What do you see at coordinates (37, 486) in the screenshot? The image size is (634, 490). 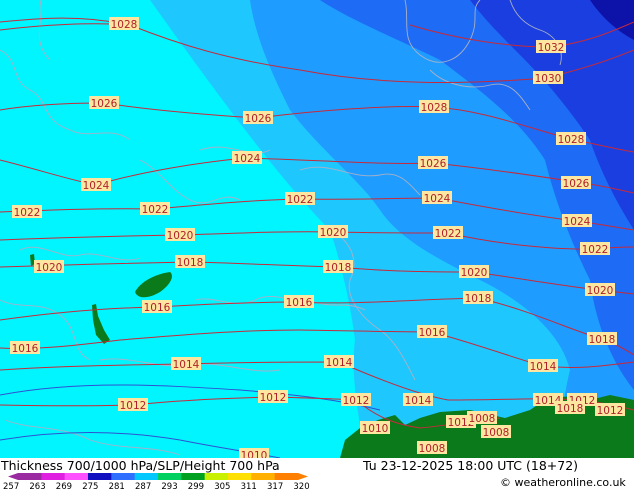 I see `scale-value: 263` at bounding box center [37, 486].